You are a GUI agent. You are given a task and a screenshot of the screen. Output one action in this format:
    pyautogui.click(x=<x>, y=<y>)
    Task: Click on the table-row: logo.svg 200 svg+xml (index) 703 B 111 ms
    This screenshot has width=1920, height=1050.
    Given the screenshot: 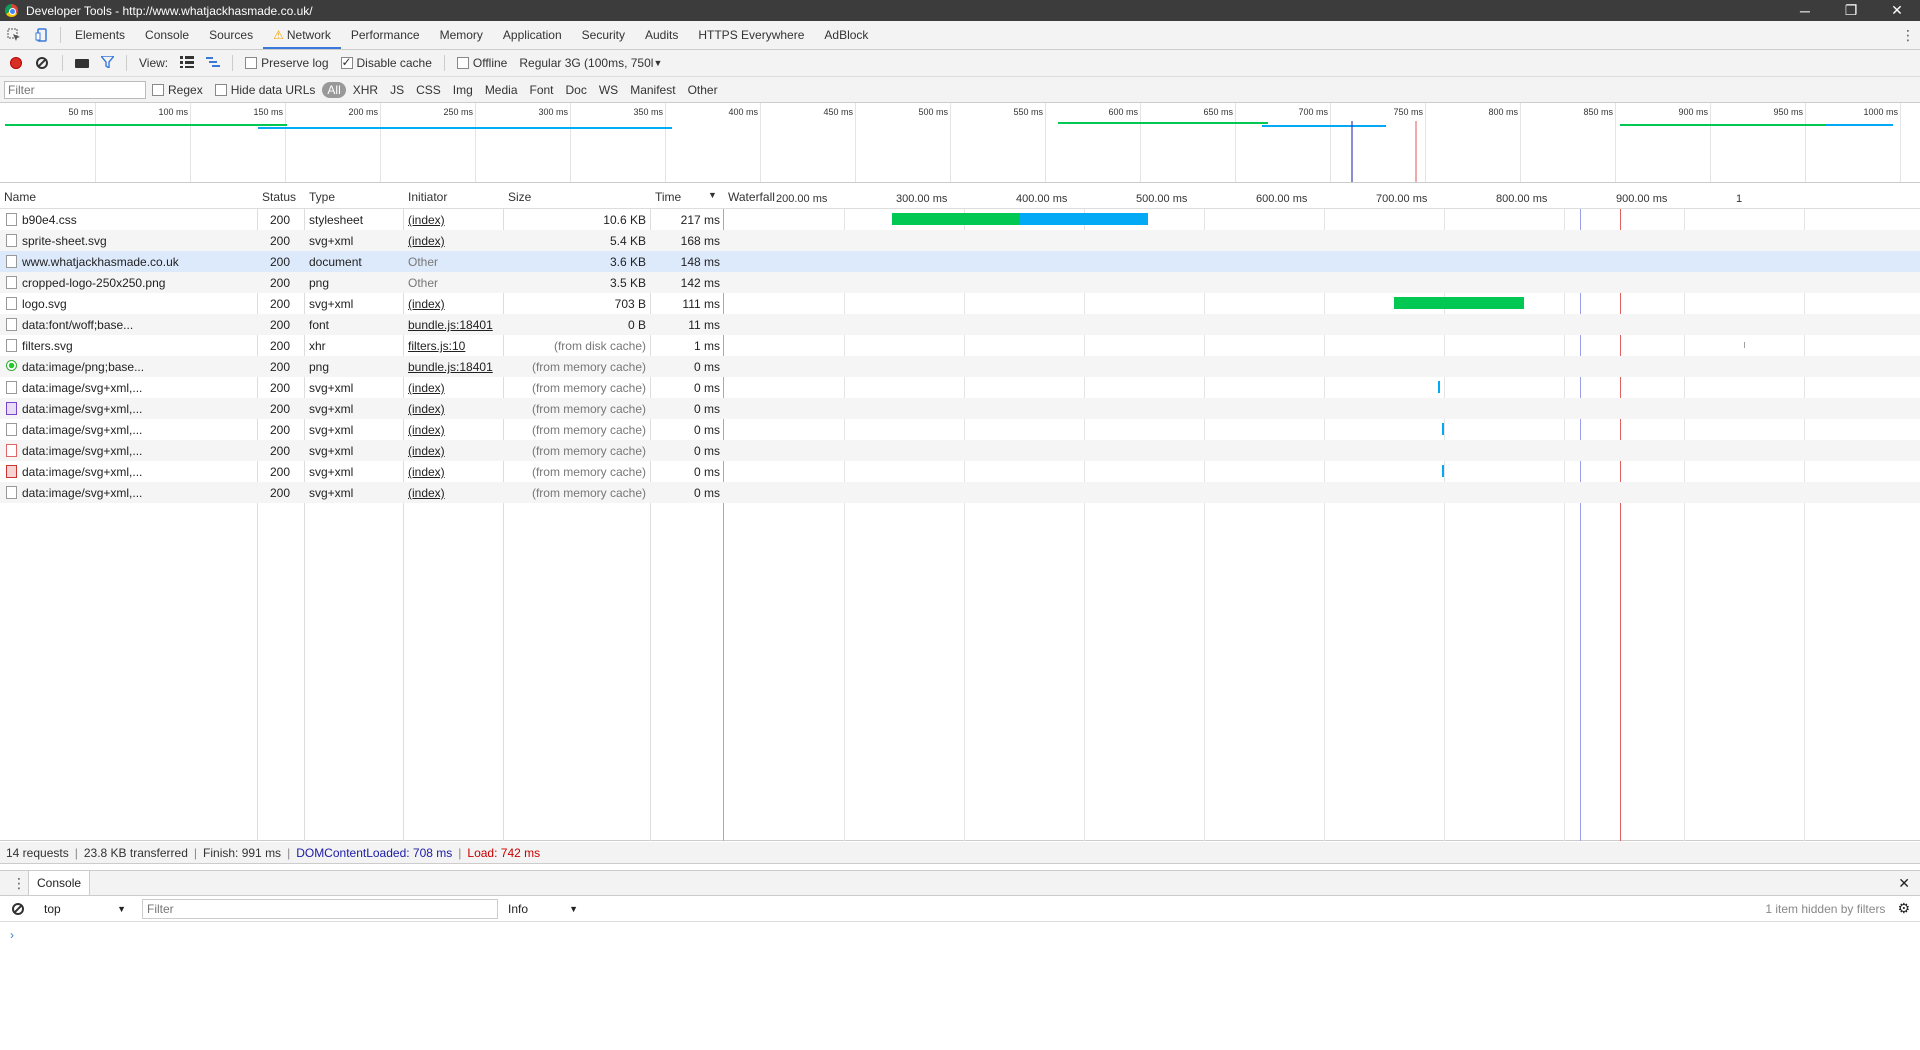 What is the action you would take?
    pyautogui.click(x=960, y=303)
    